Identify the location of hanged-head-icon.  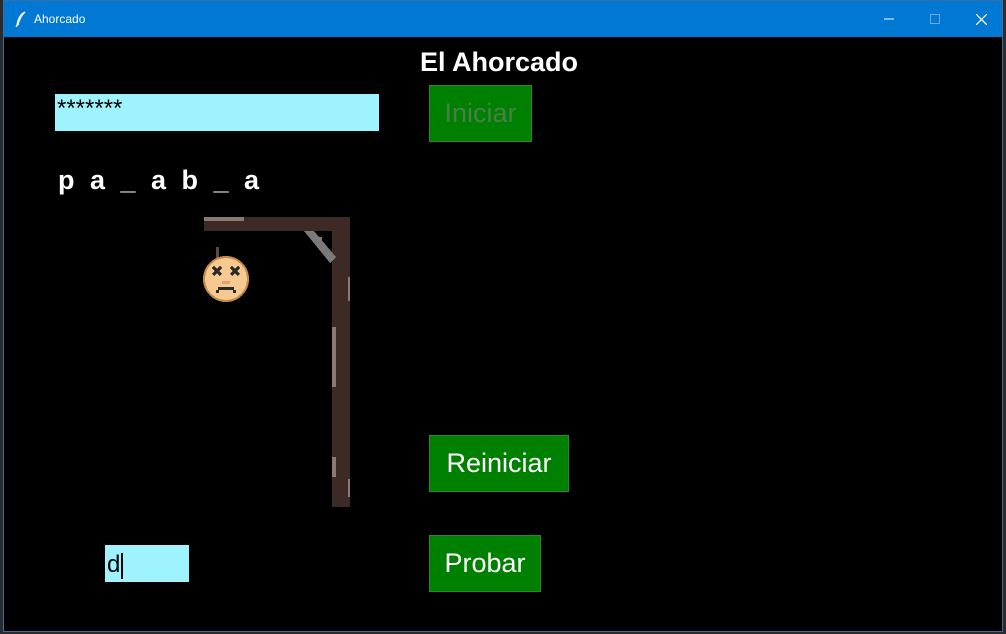
(226, 274).